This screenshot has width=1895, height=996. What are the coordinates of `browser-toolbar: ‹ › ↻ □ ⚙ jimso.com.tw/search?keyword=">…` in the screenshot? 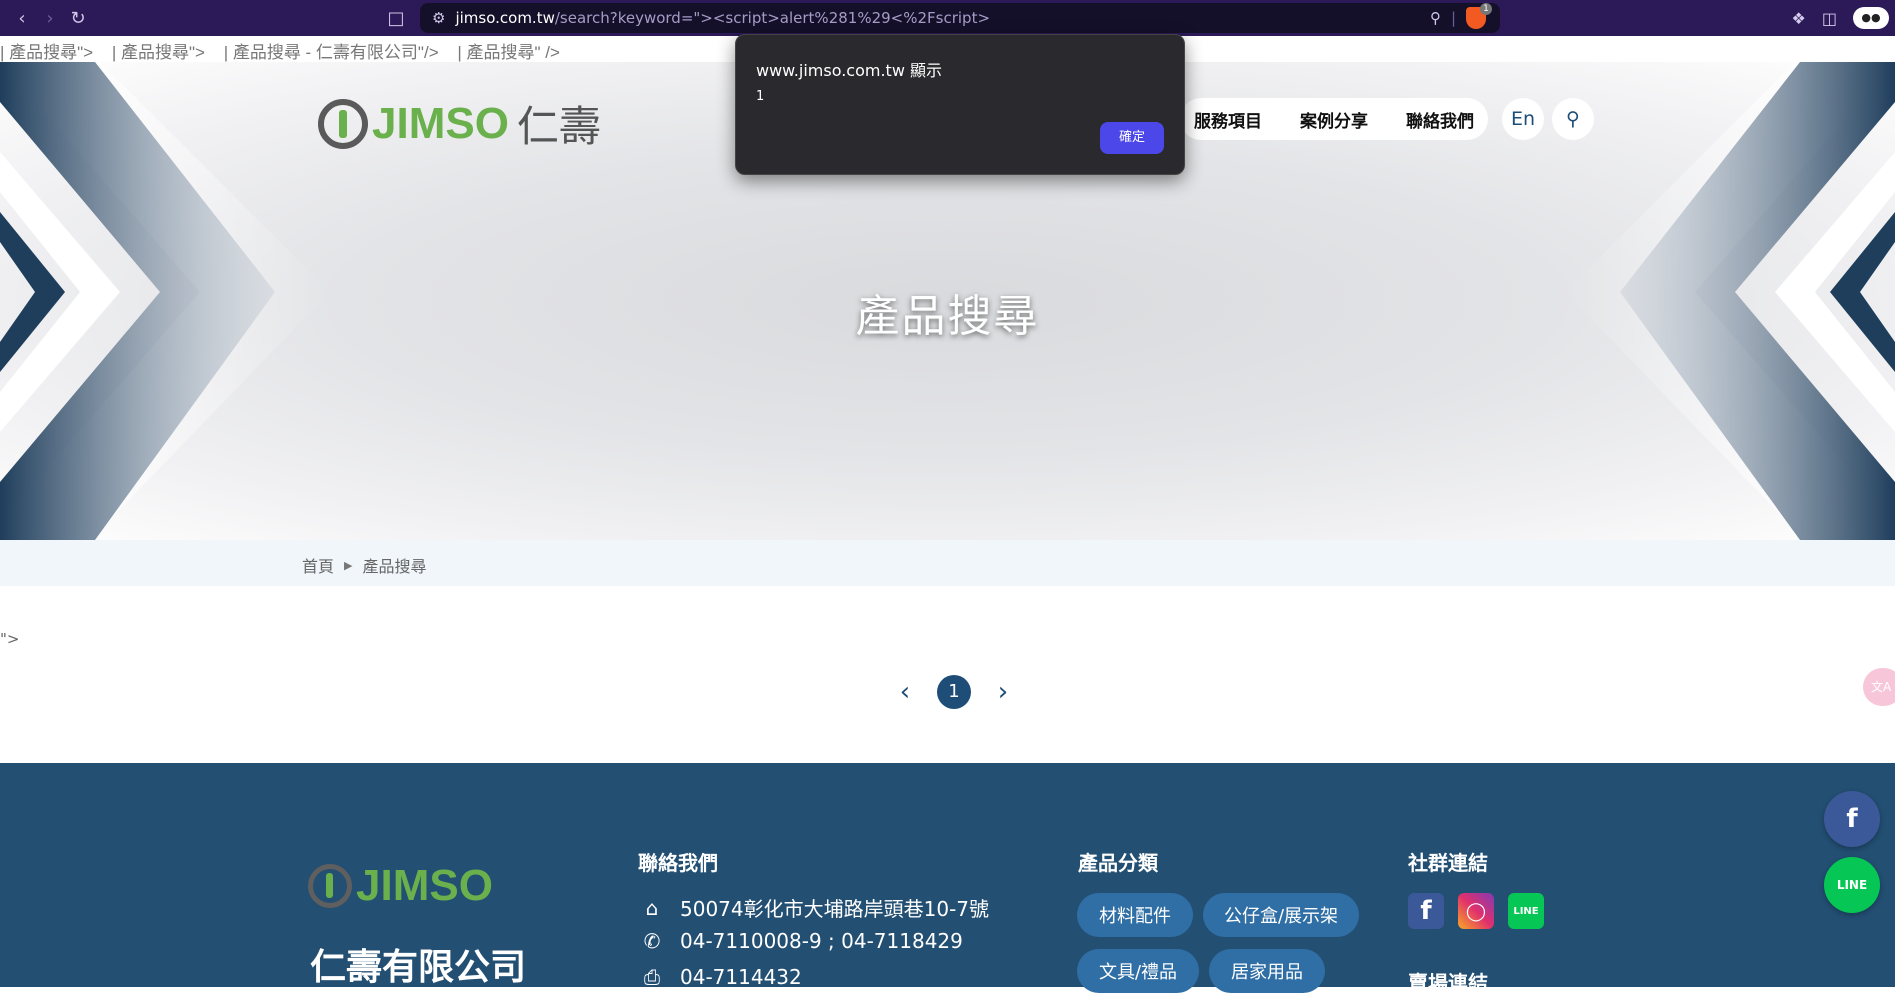 It's located at (947, 18).